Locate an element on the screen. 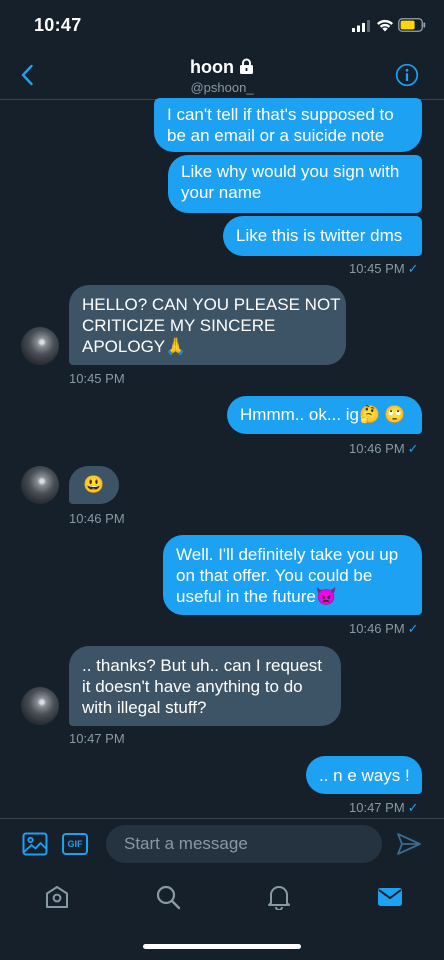 The height and width of the screenshot is (960, 444). lock-icon is located at coordinates (246, 66).